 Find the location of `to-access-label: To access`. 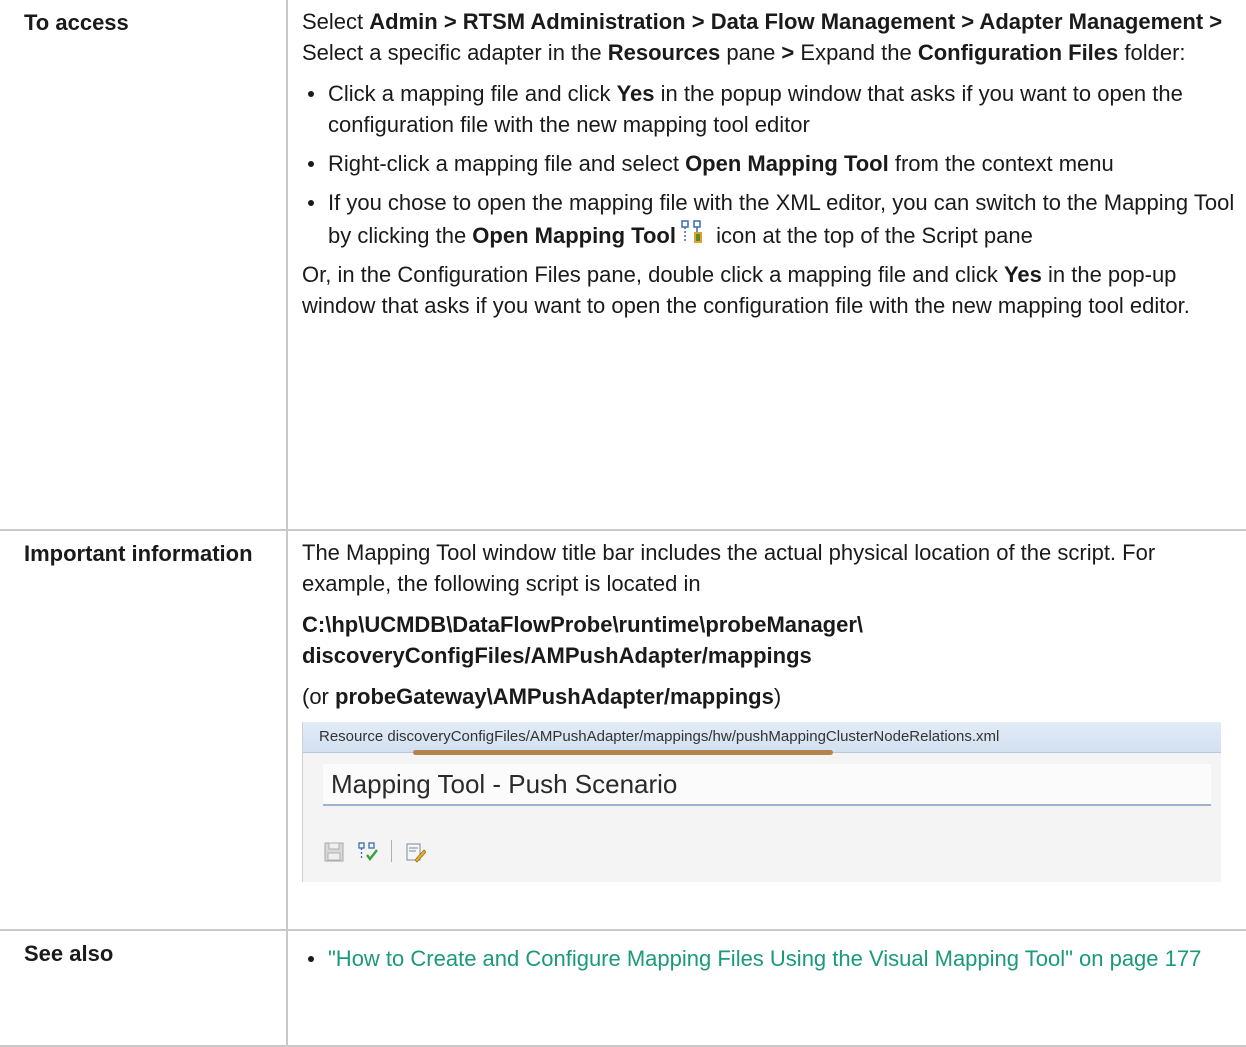

to-access-label: To access is located at coordinates (144, 265).